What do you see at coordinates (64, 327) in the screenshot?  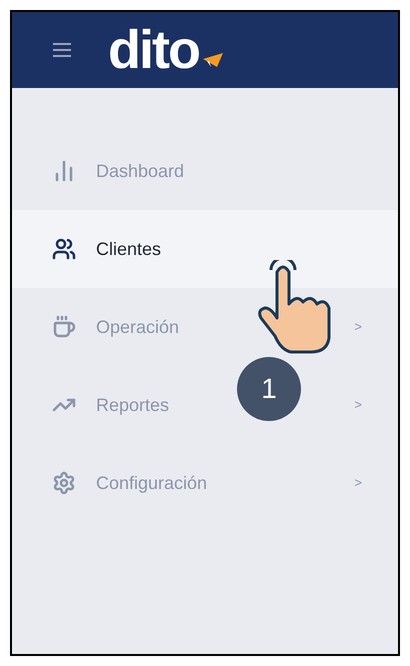 I see `cup-icon` at bounding box center [64, 327].